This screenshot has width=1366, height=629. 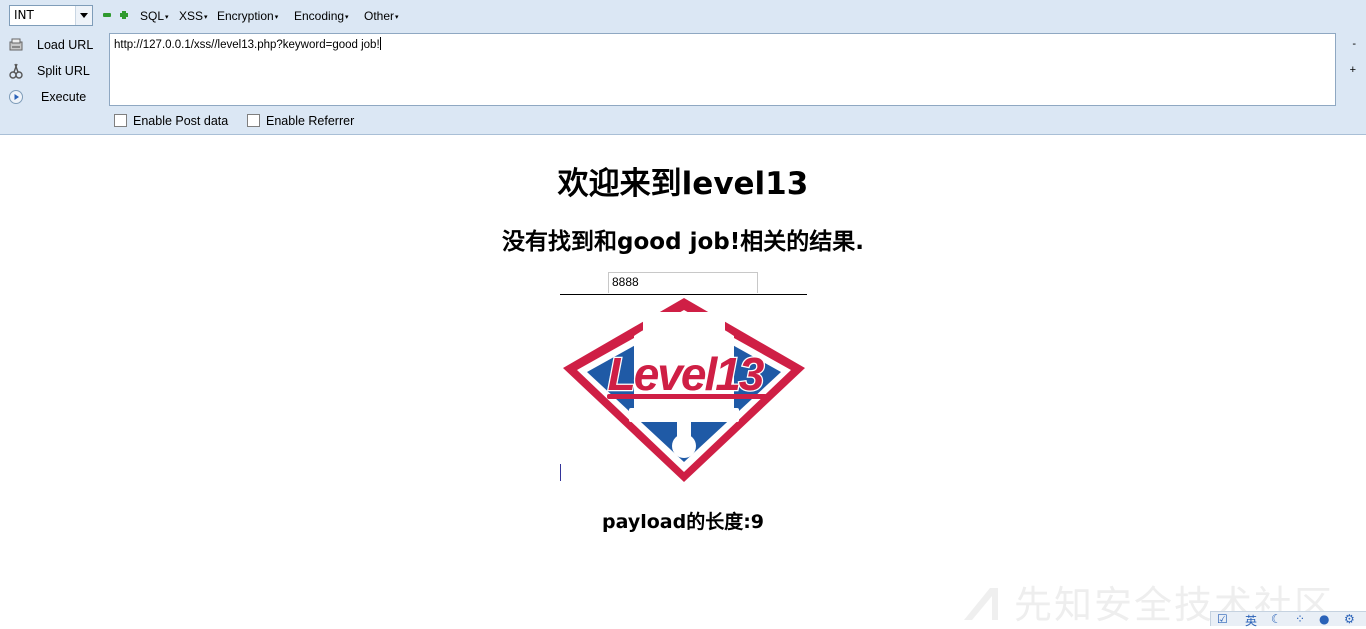 What do you see at coordinates (24, 15) in the screenshot?
I see `type-select-value: INT` at bounding box center [24, 15].